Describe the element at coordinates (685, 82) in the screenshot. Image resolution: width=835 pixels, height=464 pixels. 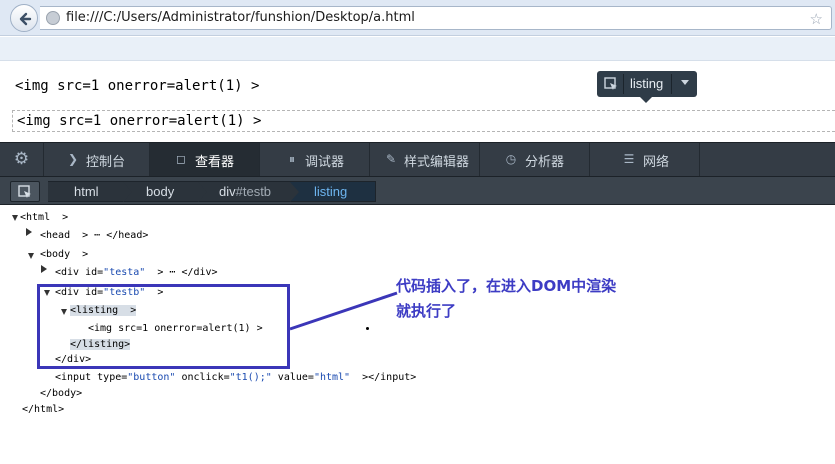
I see `chevron-down-icon` at that location.